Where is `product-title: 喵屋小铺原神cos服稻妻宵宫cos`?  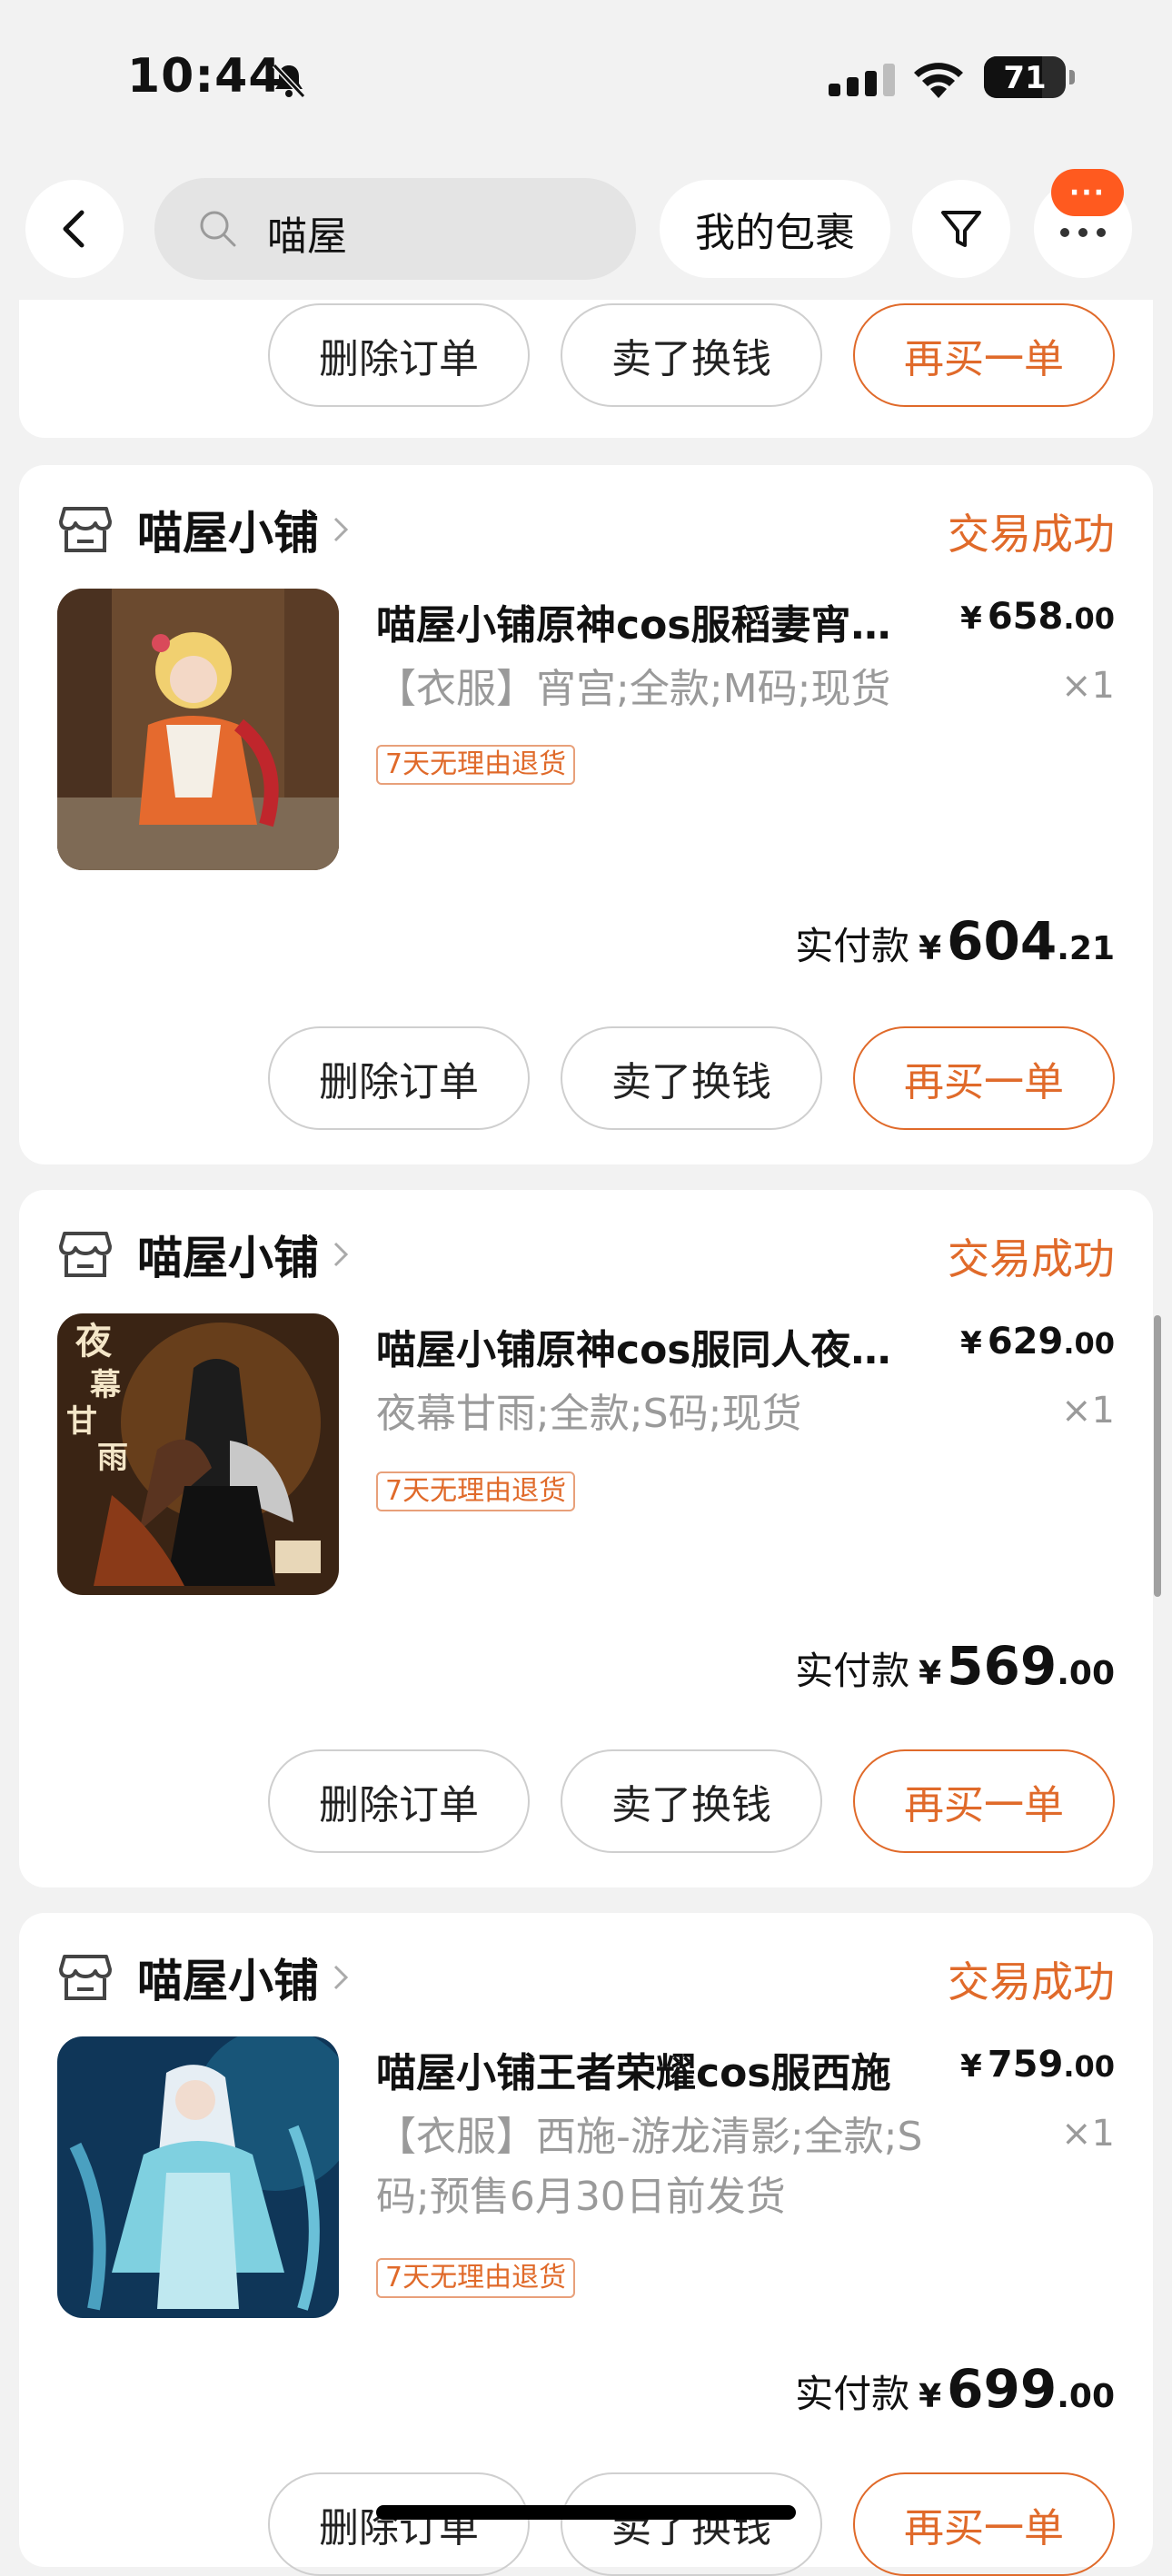
product-title: 喵屋小铺原神cos服稻妻宵宫cos is located at coordinates (649, 621).